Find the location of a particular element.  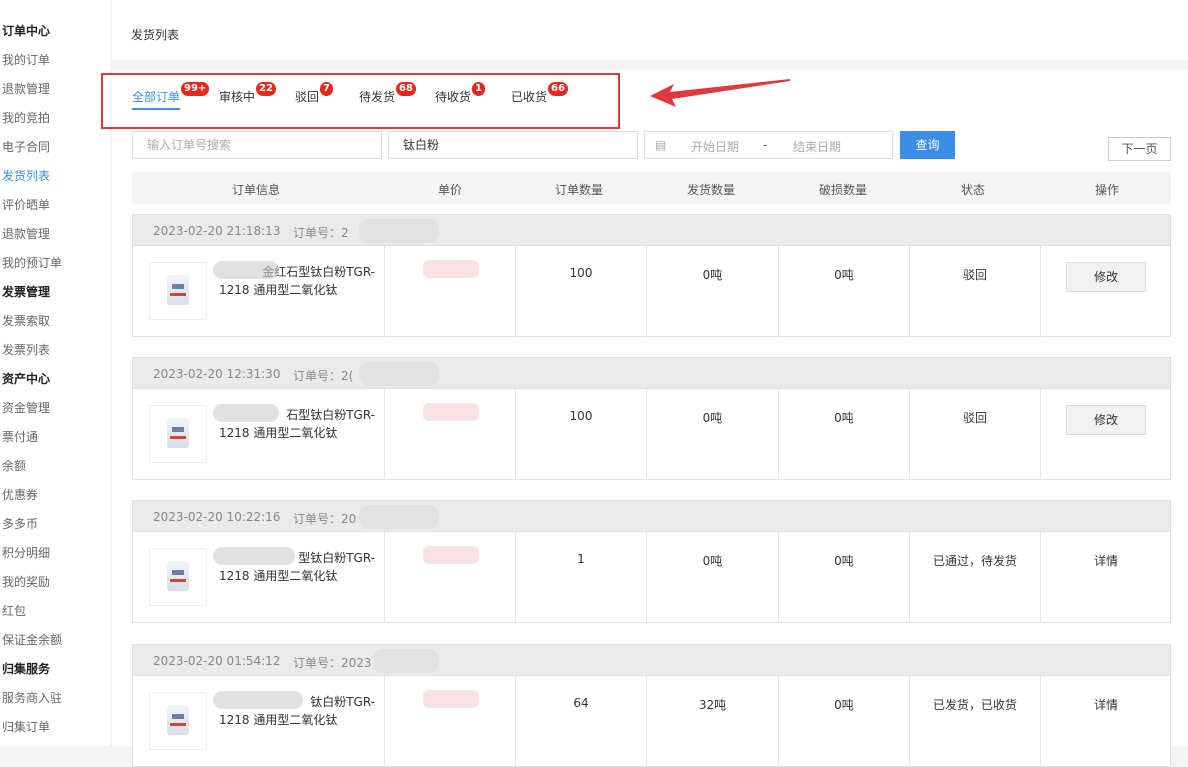

column-header: 订单数量 is located at coordinates (579, 190).